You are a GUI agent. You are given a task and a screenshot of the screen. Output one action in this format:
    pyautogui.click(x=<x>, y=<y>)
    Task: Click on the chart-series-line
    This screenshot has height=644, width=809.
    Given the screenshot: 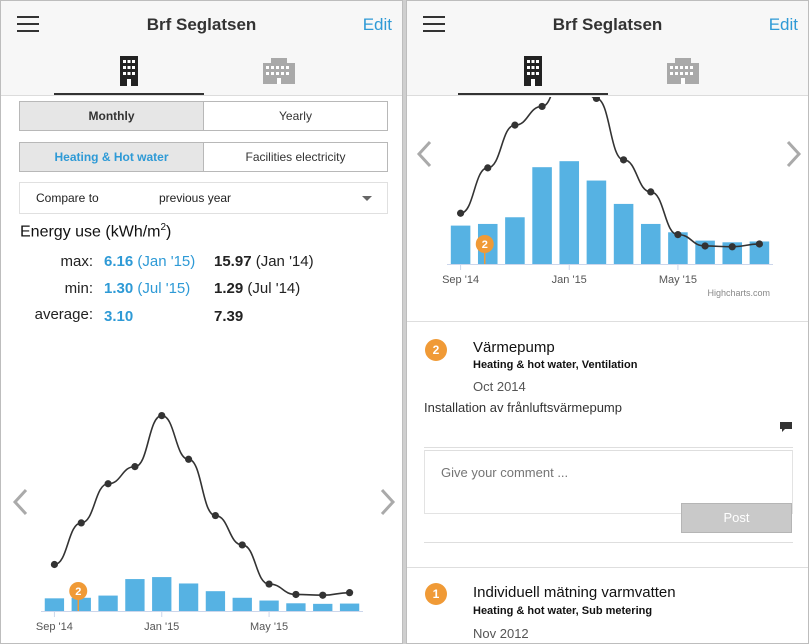 What is the action you would take?
    pyautogui.click(x=202, y=505)
    